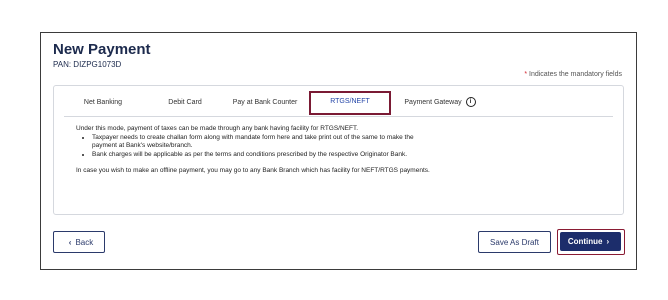  What do you see at coordinates (102, 49) in the screenshot?
I see `page-title: New Payment` at bounding box center [102, 49].